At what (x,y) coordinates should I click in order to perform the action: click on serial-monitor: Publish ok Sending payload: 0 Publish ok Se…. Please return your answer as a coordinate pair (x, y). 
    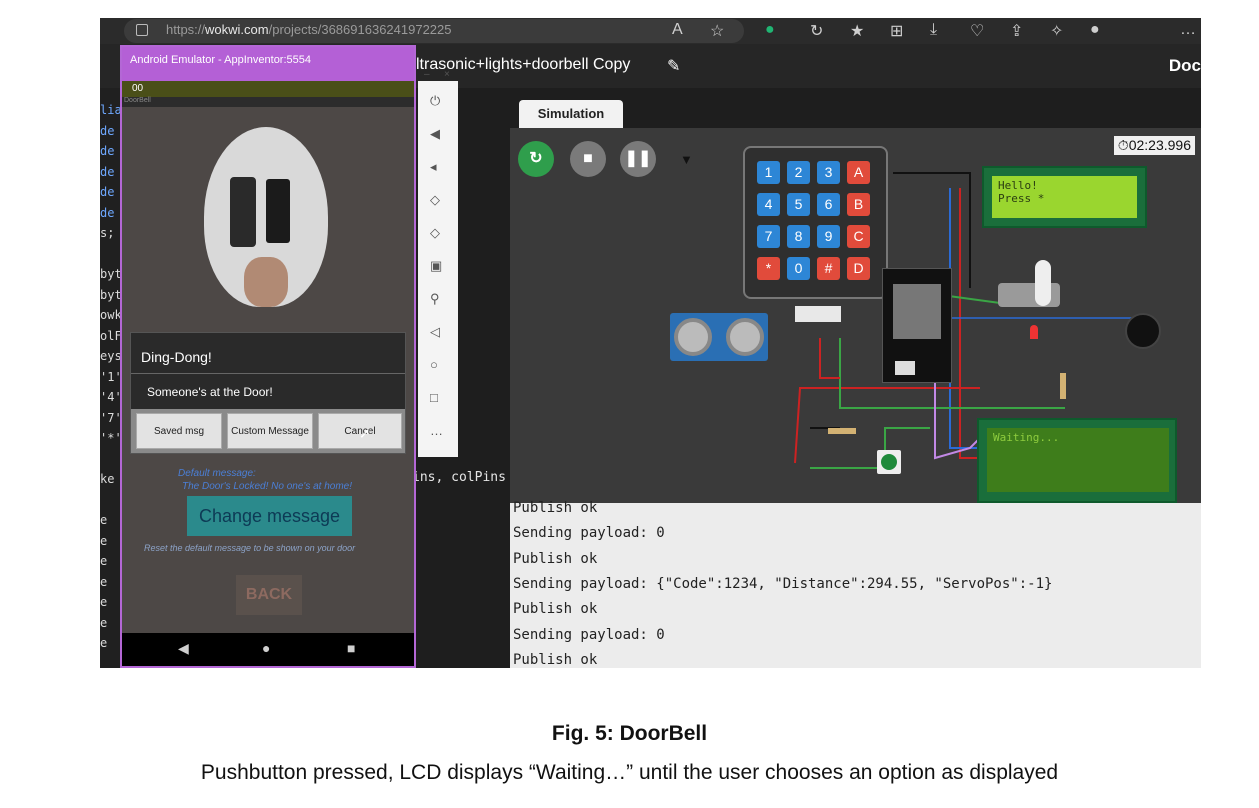
    Looking at the image, I should click on (855, 584).